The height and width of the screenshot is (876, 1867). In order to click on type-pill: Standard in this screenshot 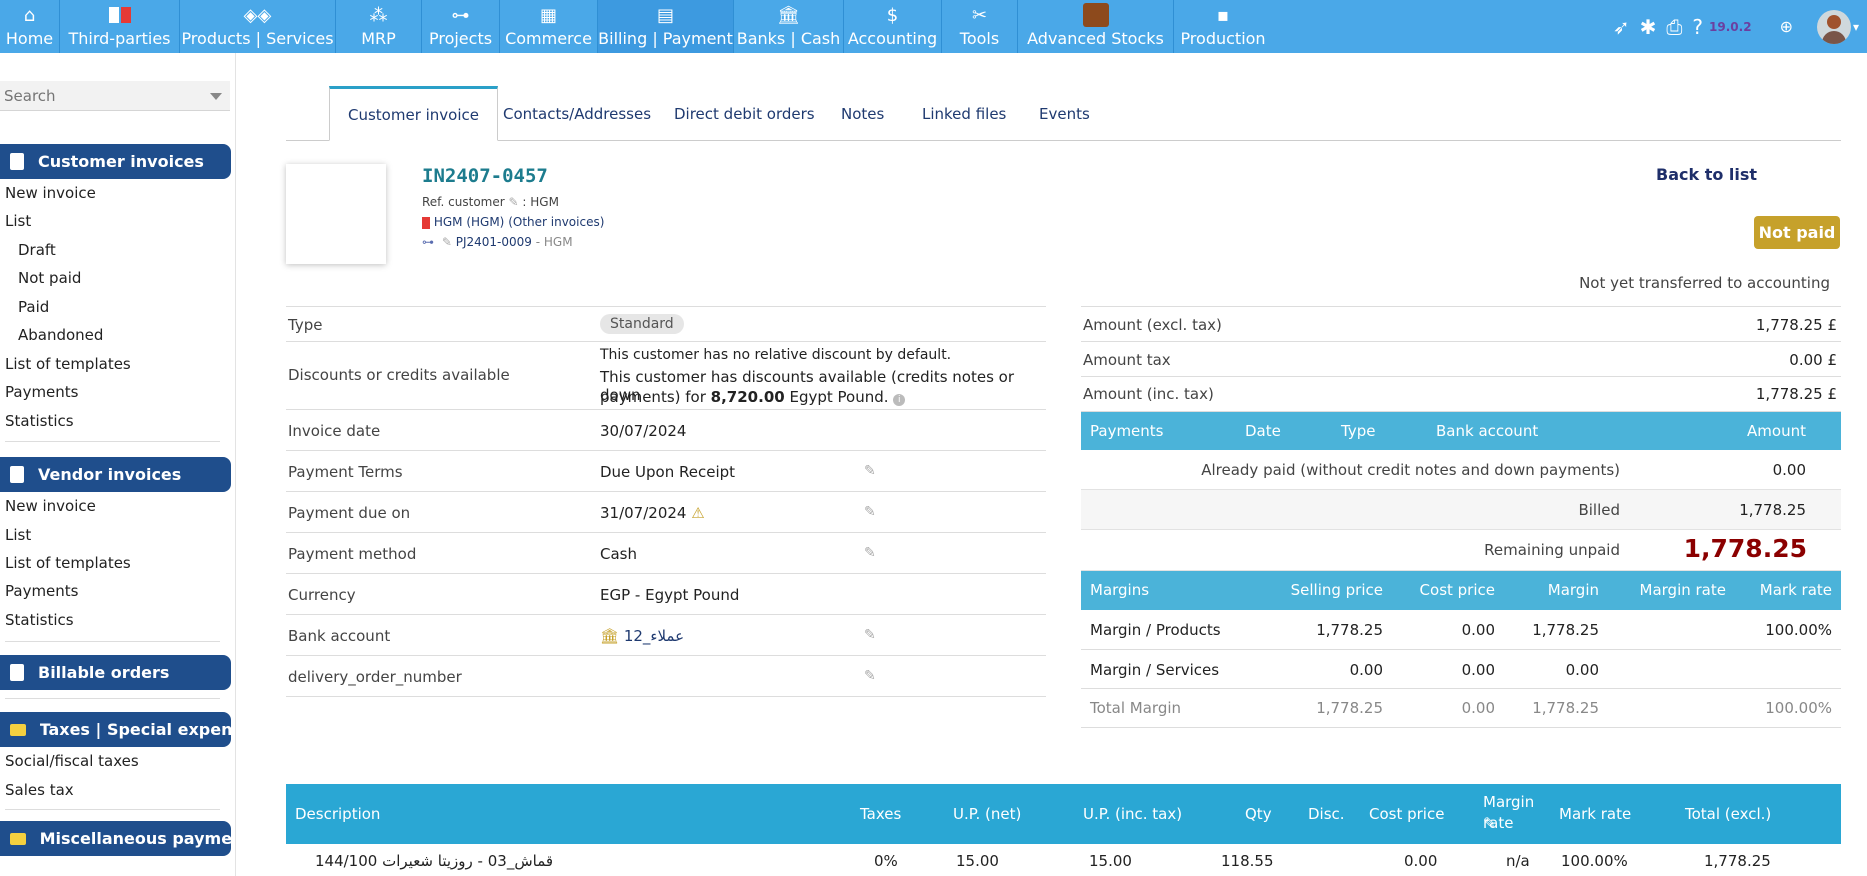, I will do `click(642, 324)`.